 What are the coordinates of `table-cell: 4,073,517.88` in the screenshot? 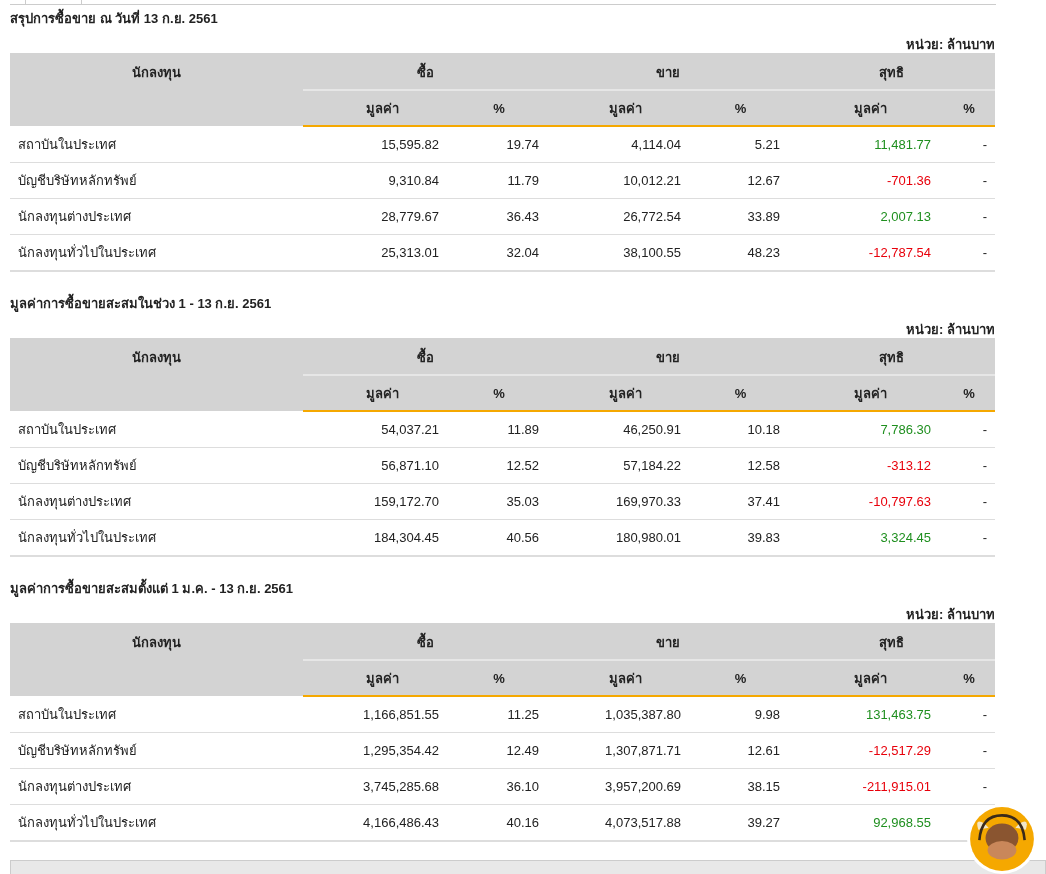 It's located at (620, 822).